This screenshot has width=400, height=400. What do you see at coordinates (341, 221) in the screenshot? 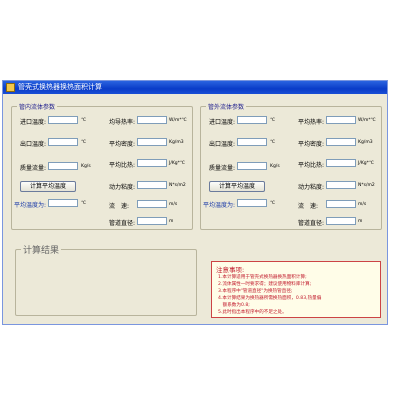
I see `shell-diameter-input` at bounding box center [341, 221].